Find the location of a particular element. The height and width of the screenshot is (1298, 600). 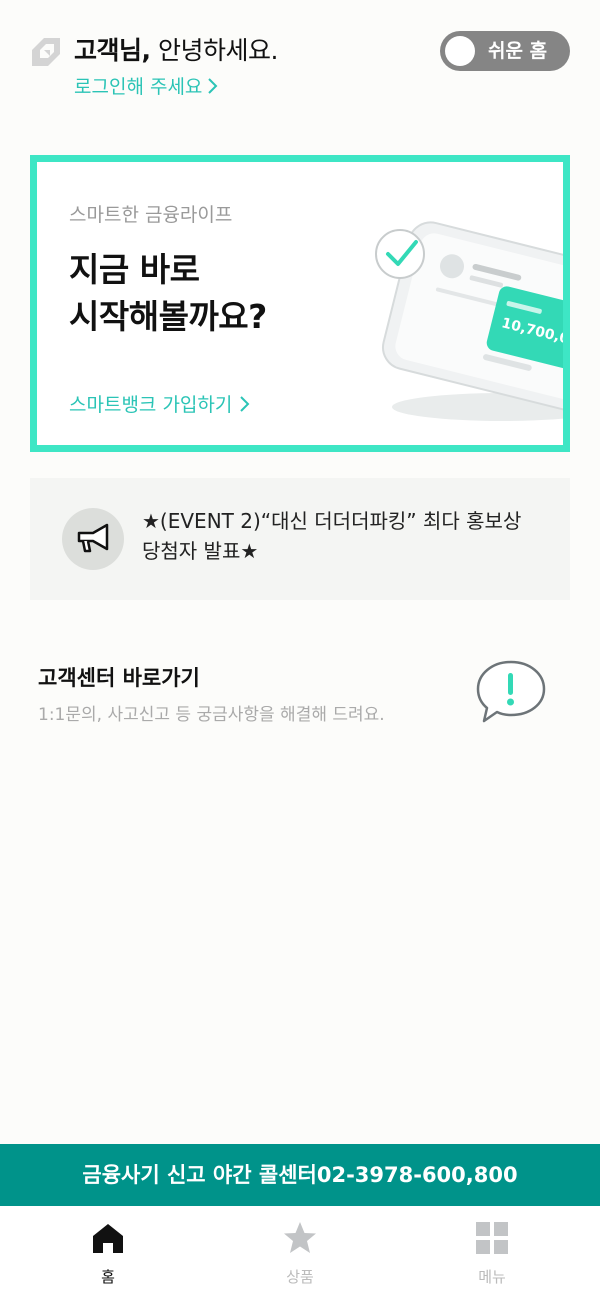

bottom-tab-bar: 홈 상품 메뉴 is located at coordinates (300, 1252).